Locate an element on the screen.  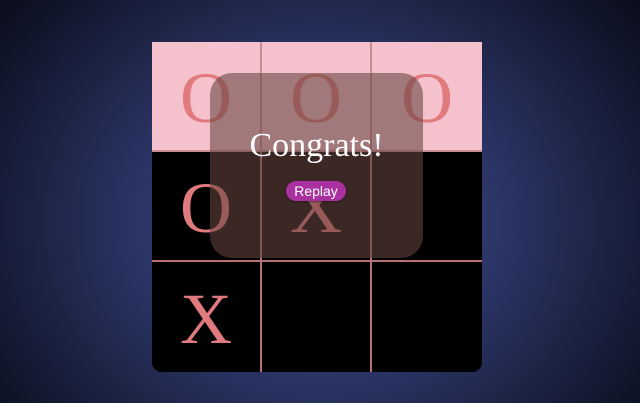
replay-button: Replay is located at coordinates (316, 191).